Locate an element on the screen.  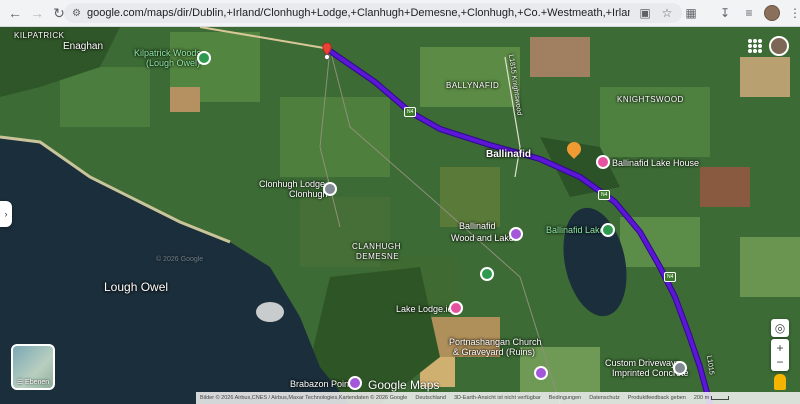
location-target-icon: ◎ is located at coordinates (780, 328).